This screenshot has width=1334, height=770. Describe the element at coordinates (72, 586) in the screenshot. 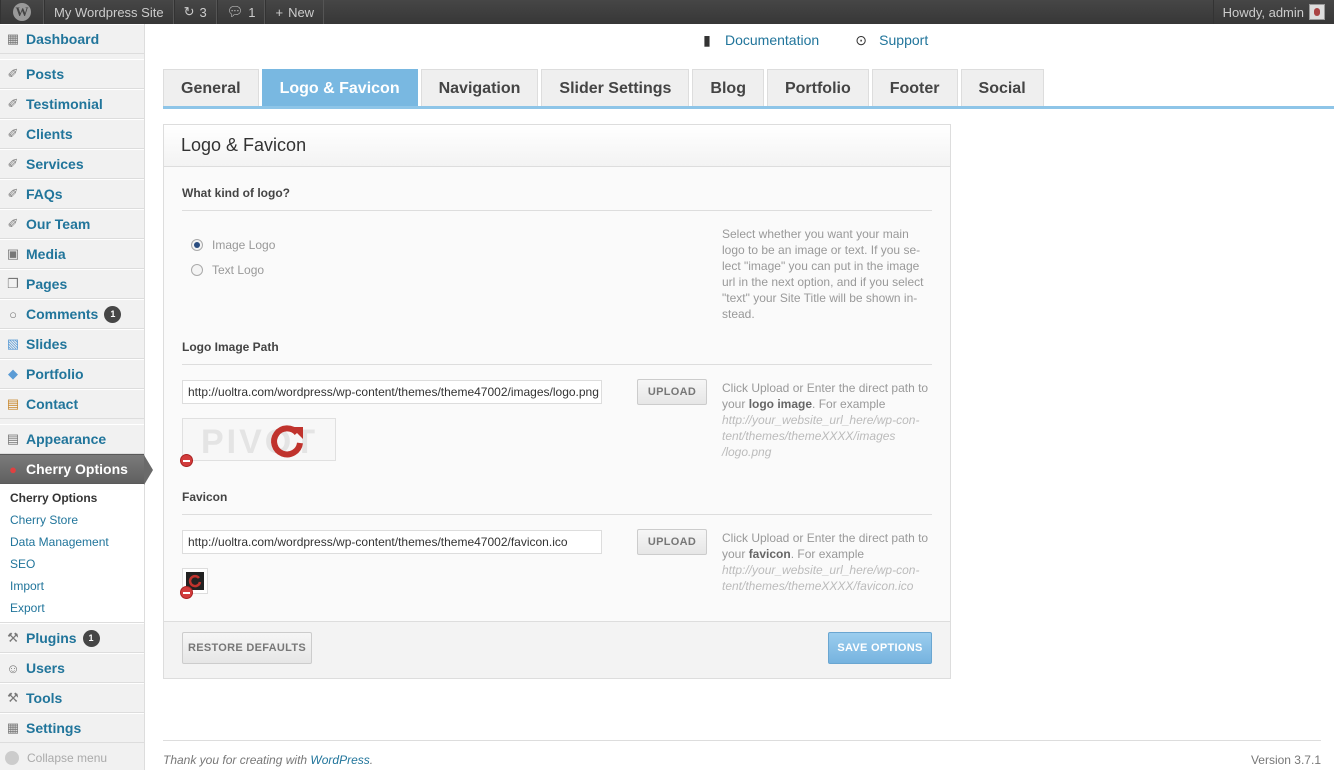

I see `submenu-import: Import` at that location.